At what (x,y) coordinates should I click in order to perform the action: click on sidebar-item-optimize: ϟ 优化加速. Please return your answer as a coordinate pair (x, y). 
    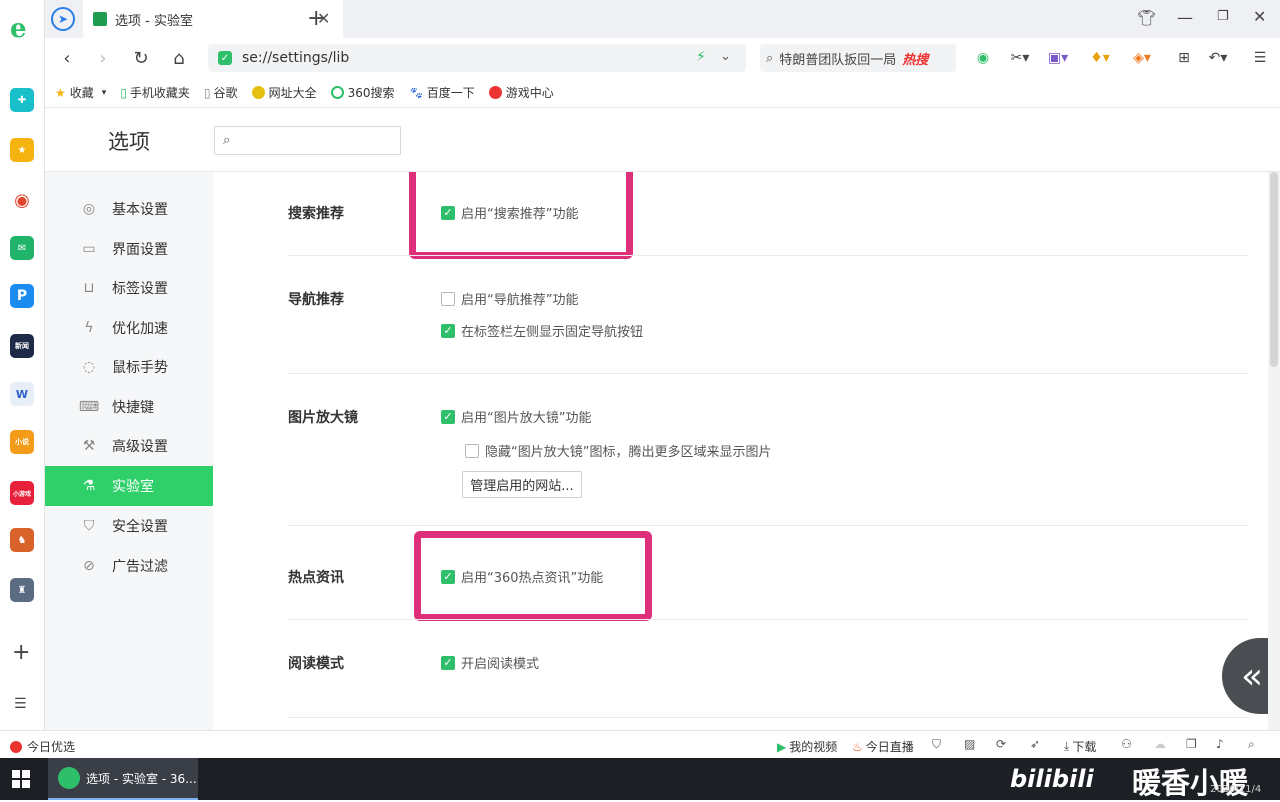
    Looking at the image, I should click on (129, 328).